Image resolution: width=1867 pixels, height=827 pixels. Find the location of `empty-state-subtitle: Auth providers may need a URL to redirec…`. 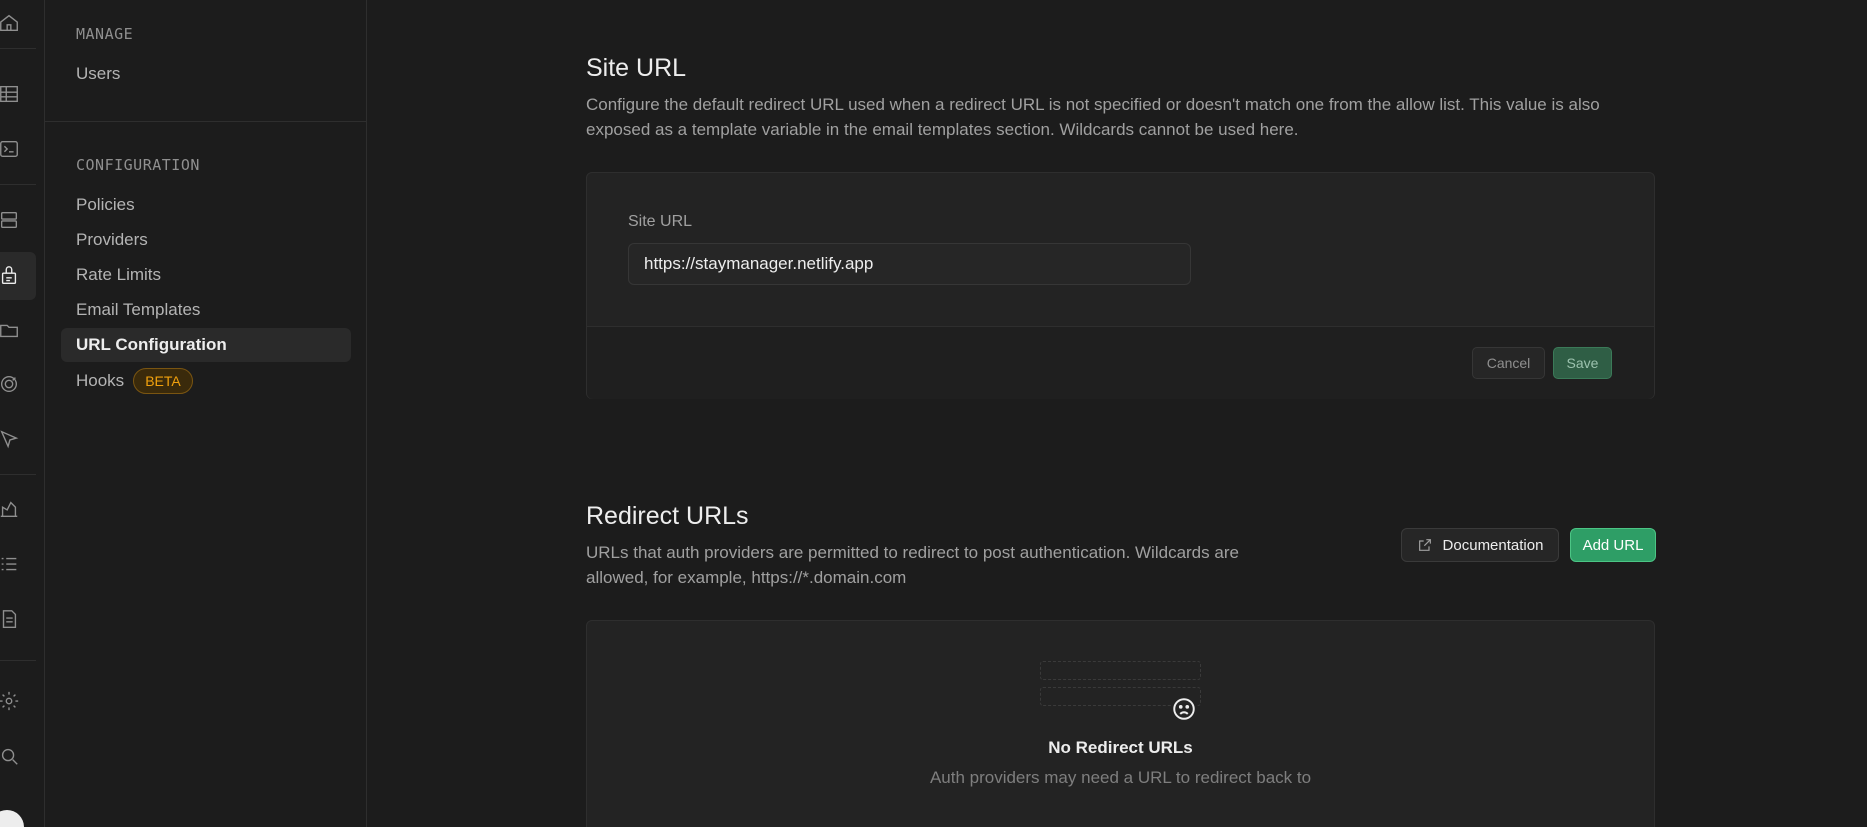

empty-state-subtitle: Auth providers may need a URL to redirec… is located at coordinates (1120, 777).